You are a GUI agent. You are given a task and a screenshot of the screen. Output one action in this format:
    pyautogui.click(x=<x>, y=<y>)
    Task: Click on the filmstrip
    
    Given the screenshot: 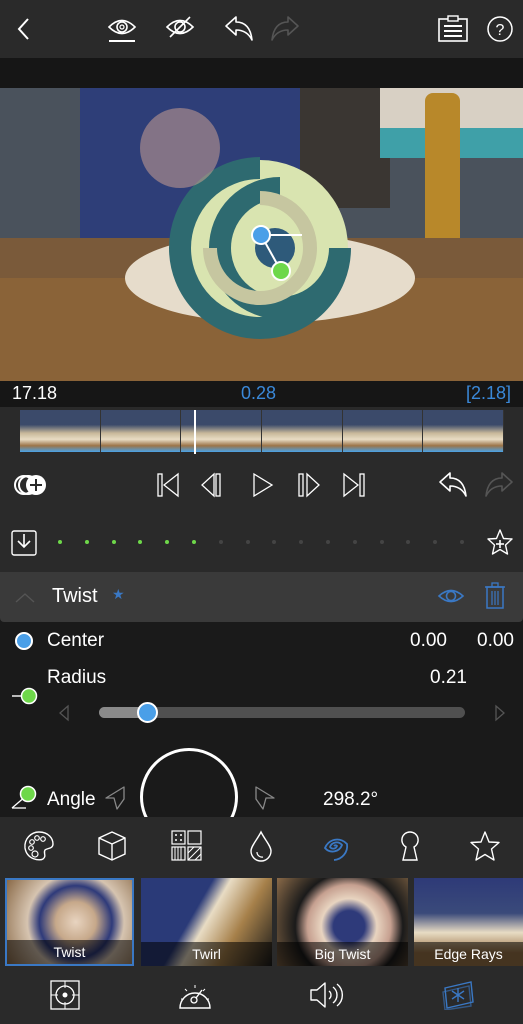 What is the action you would take?
    pyautogui.click(x=262, y=431)
    